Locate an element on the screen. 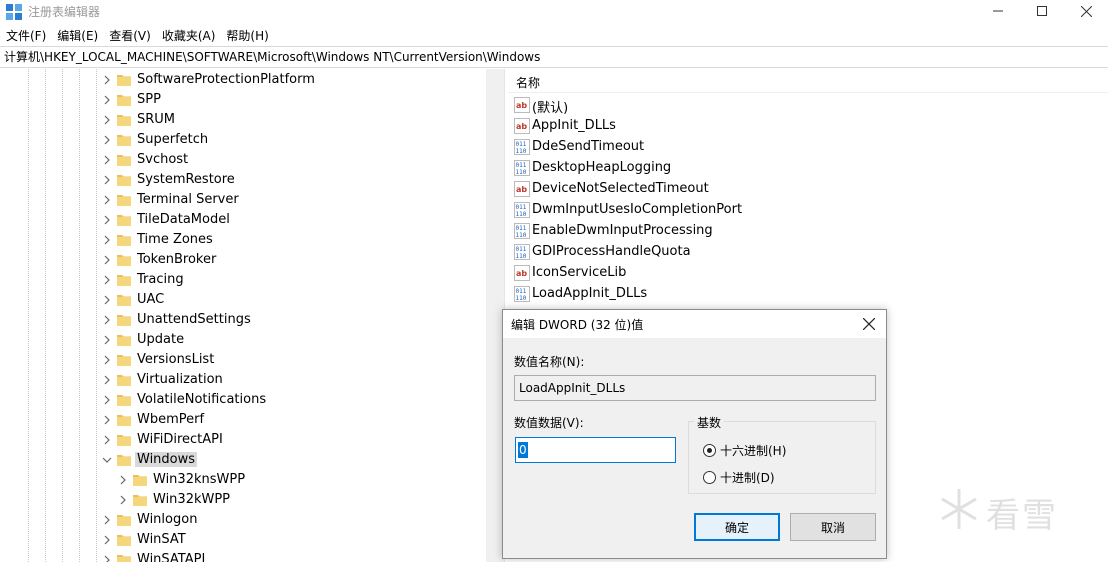 Image resolution: width=1108 pixels, height=562 pixels. menu-file: 文件(F) is located at coordinates (25, 35).